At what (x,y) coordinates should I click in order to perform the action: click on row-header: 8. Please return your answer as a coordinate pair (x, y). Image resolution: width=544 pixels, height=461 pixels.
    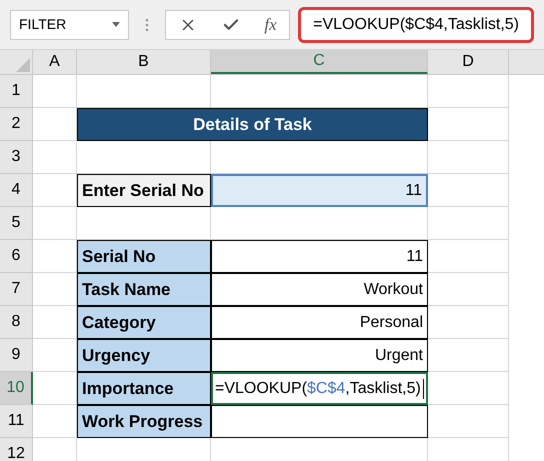
    Looking at the image, I should click on (16, 322).